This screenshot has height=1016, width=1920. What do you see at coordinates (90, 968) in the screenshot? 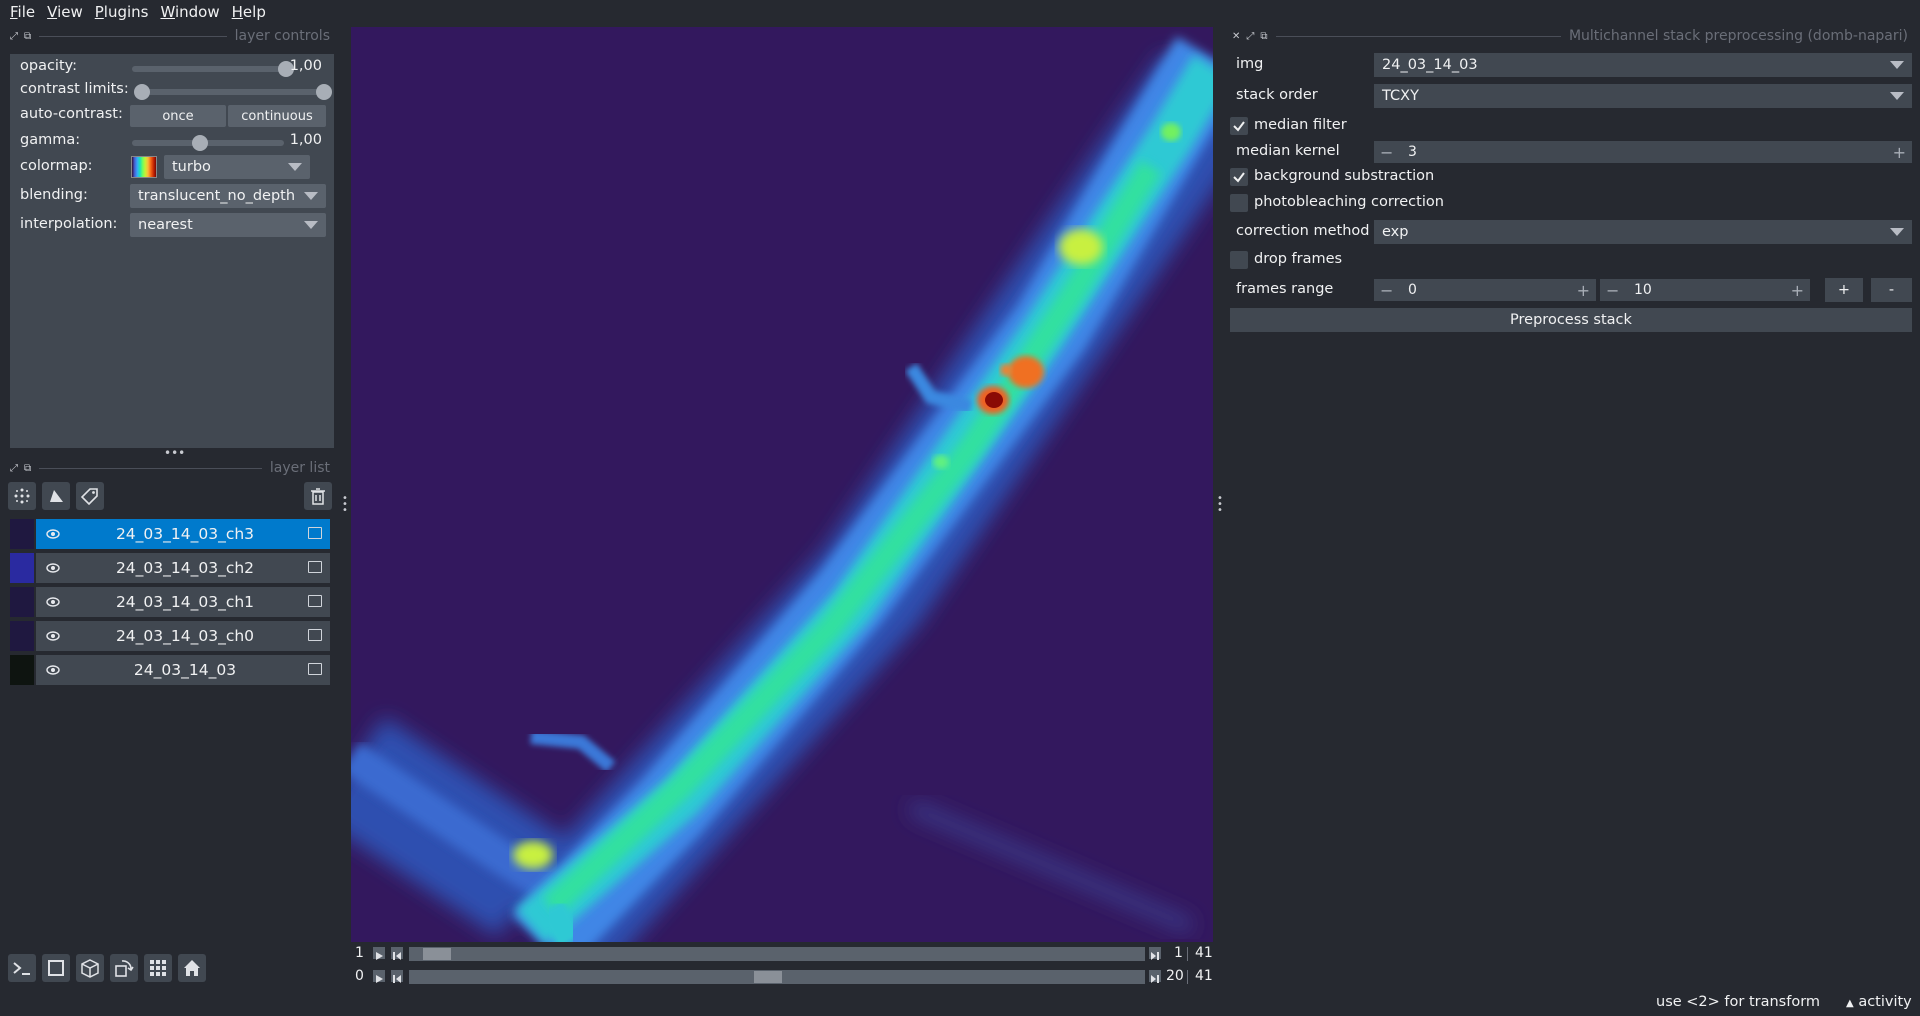
I see `ndisplay-button` at bounding box center [90, 968].